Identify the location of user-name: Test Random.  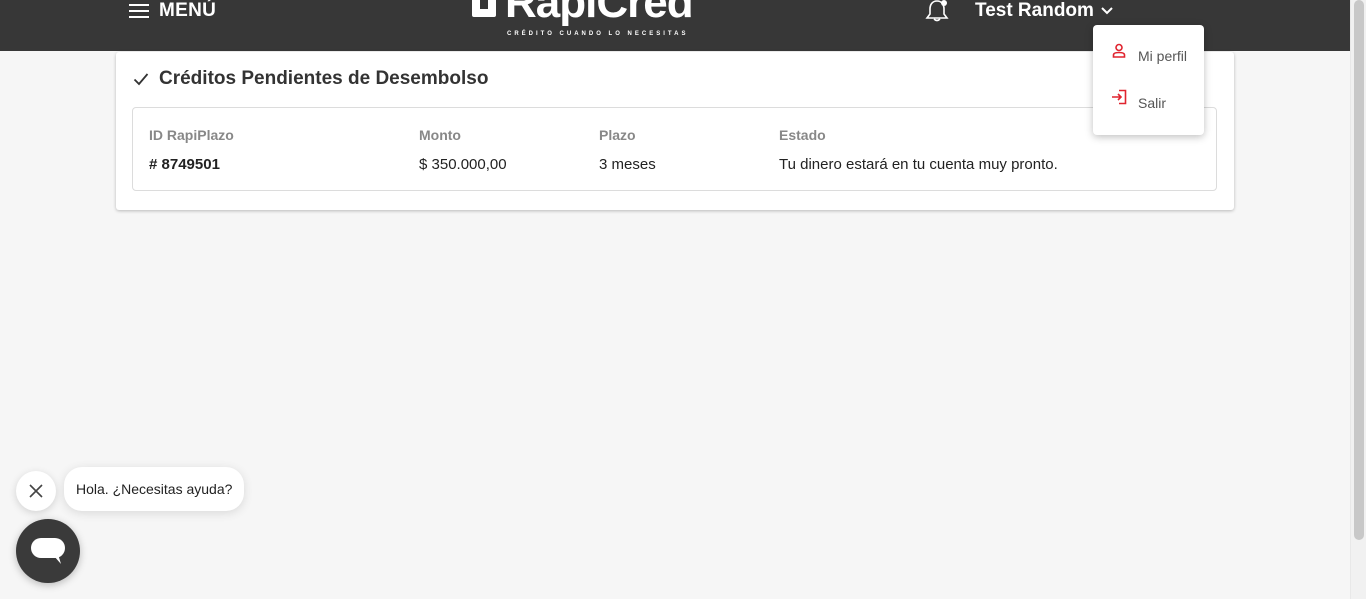
(1034, 10).